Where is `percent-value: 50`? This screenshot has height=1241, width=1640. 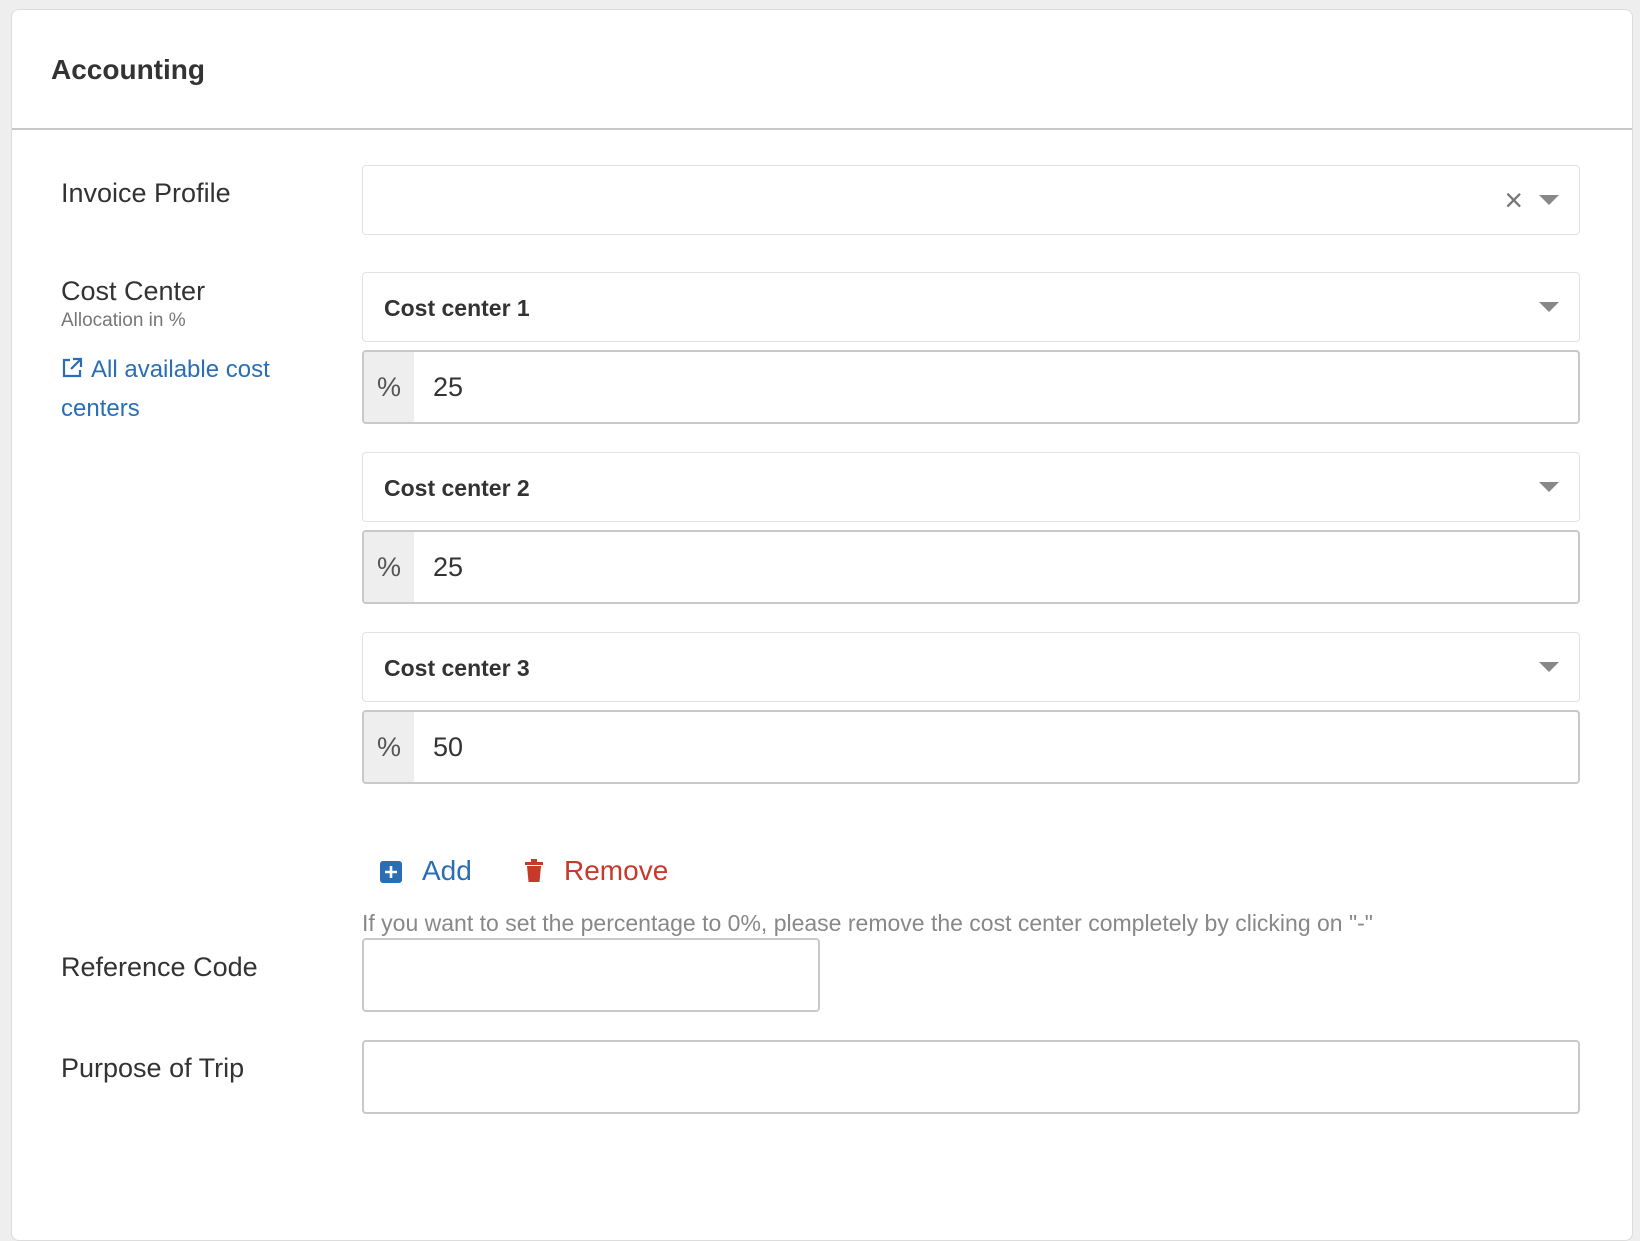 percent-value: 50 is located at coordinates (448, 747).